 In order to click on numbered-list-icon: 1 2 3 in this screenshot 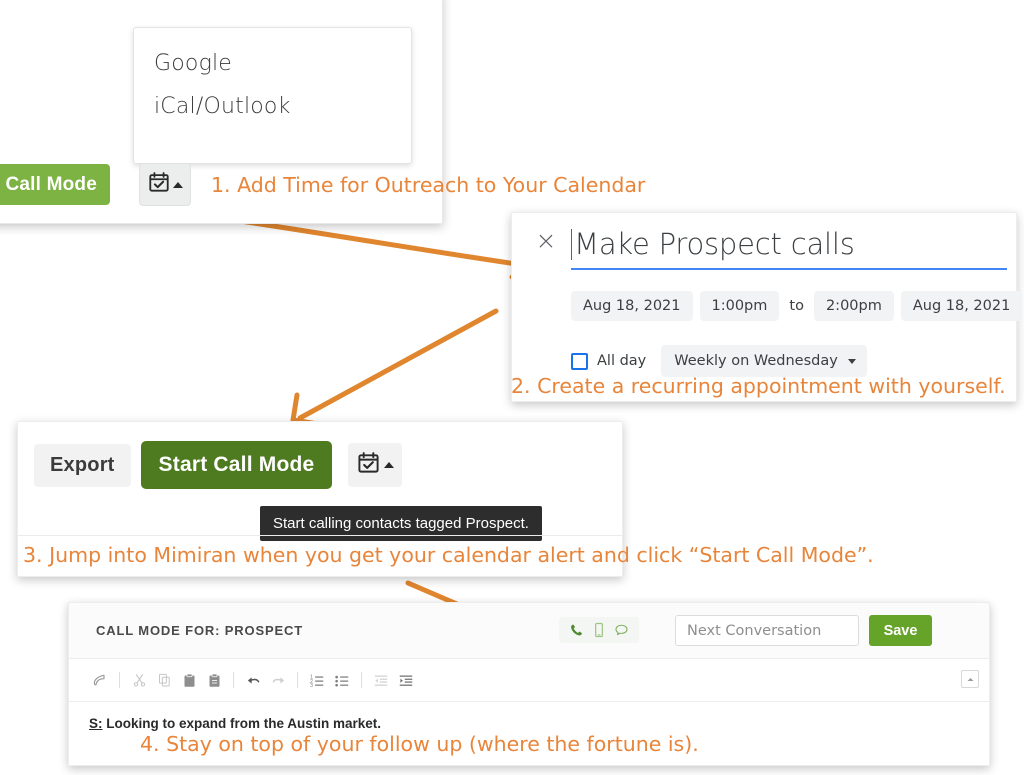, I will do `click(317, 680)`.